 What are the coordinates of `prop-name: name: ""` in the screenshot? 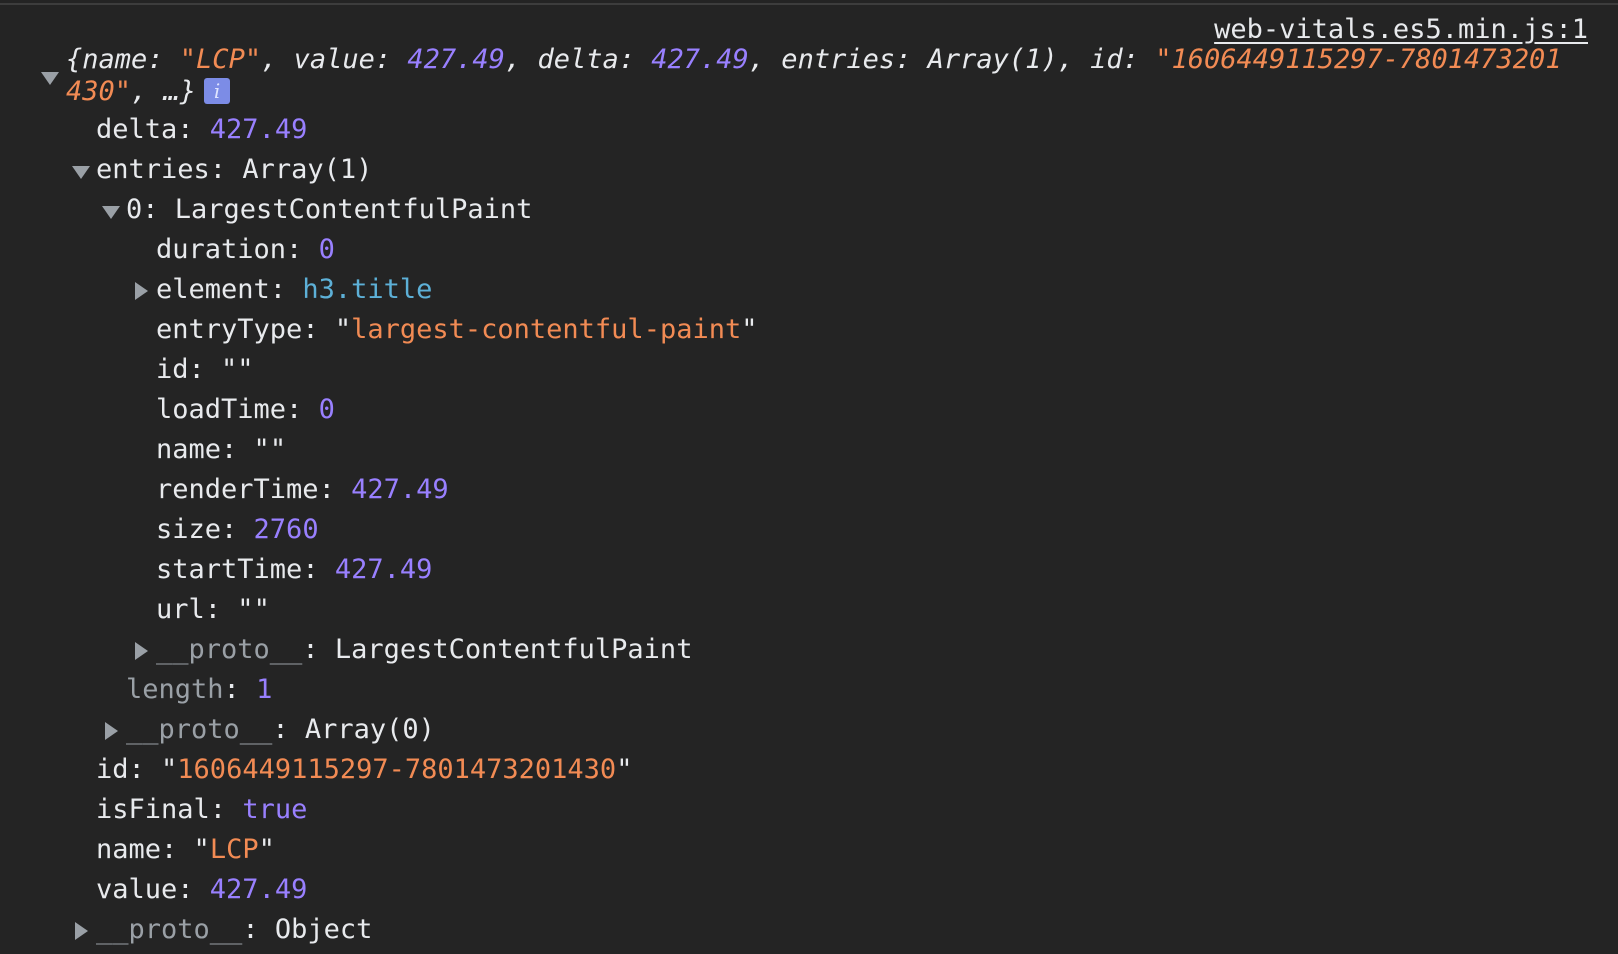 It's located at (221, 450).